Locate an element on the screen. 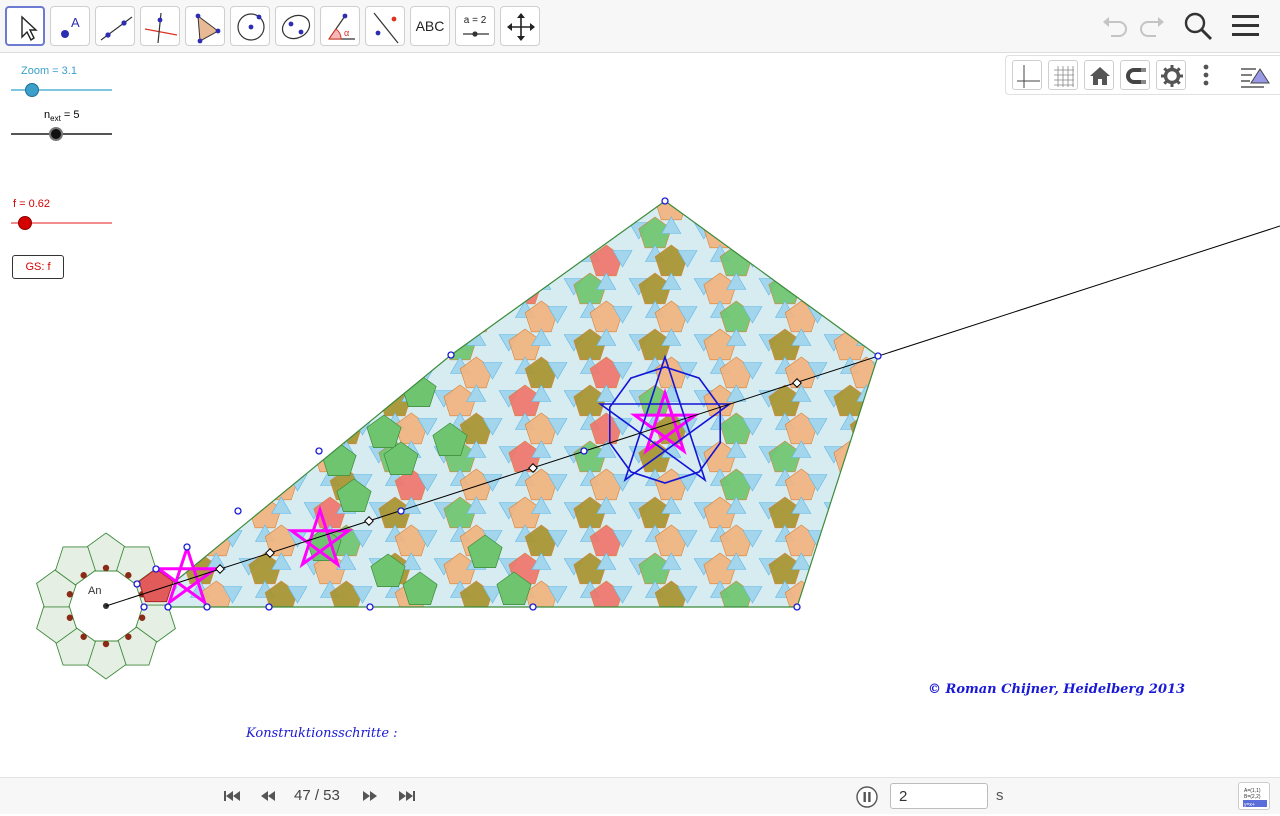  polygon-tool-button is located at coordinates (205, 26).